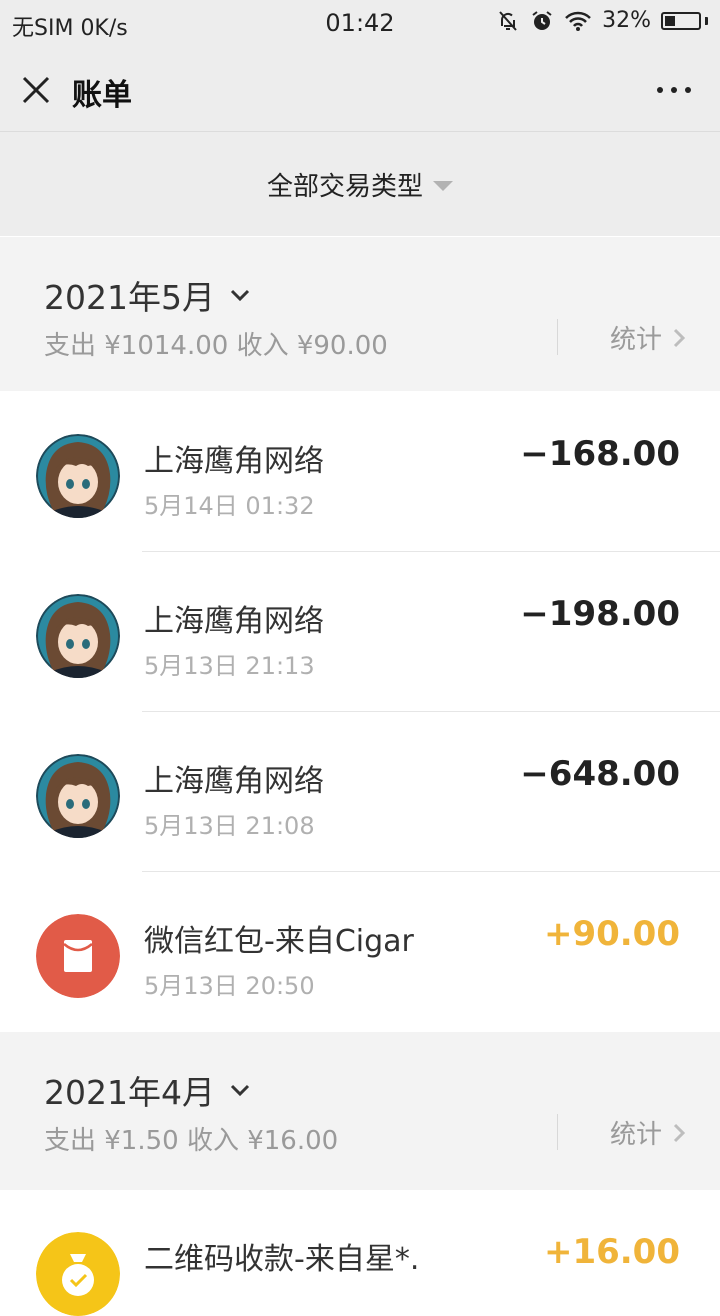 This screenshot has width=720, height=1316. I want to click on caret-down-icon, so click(443, 186).